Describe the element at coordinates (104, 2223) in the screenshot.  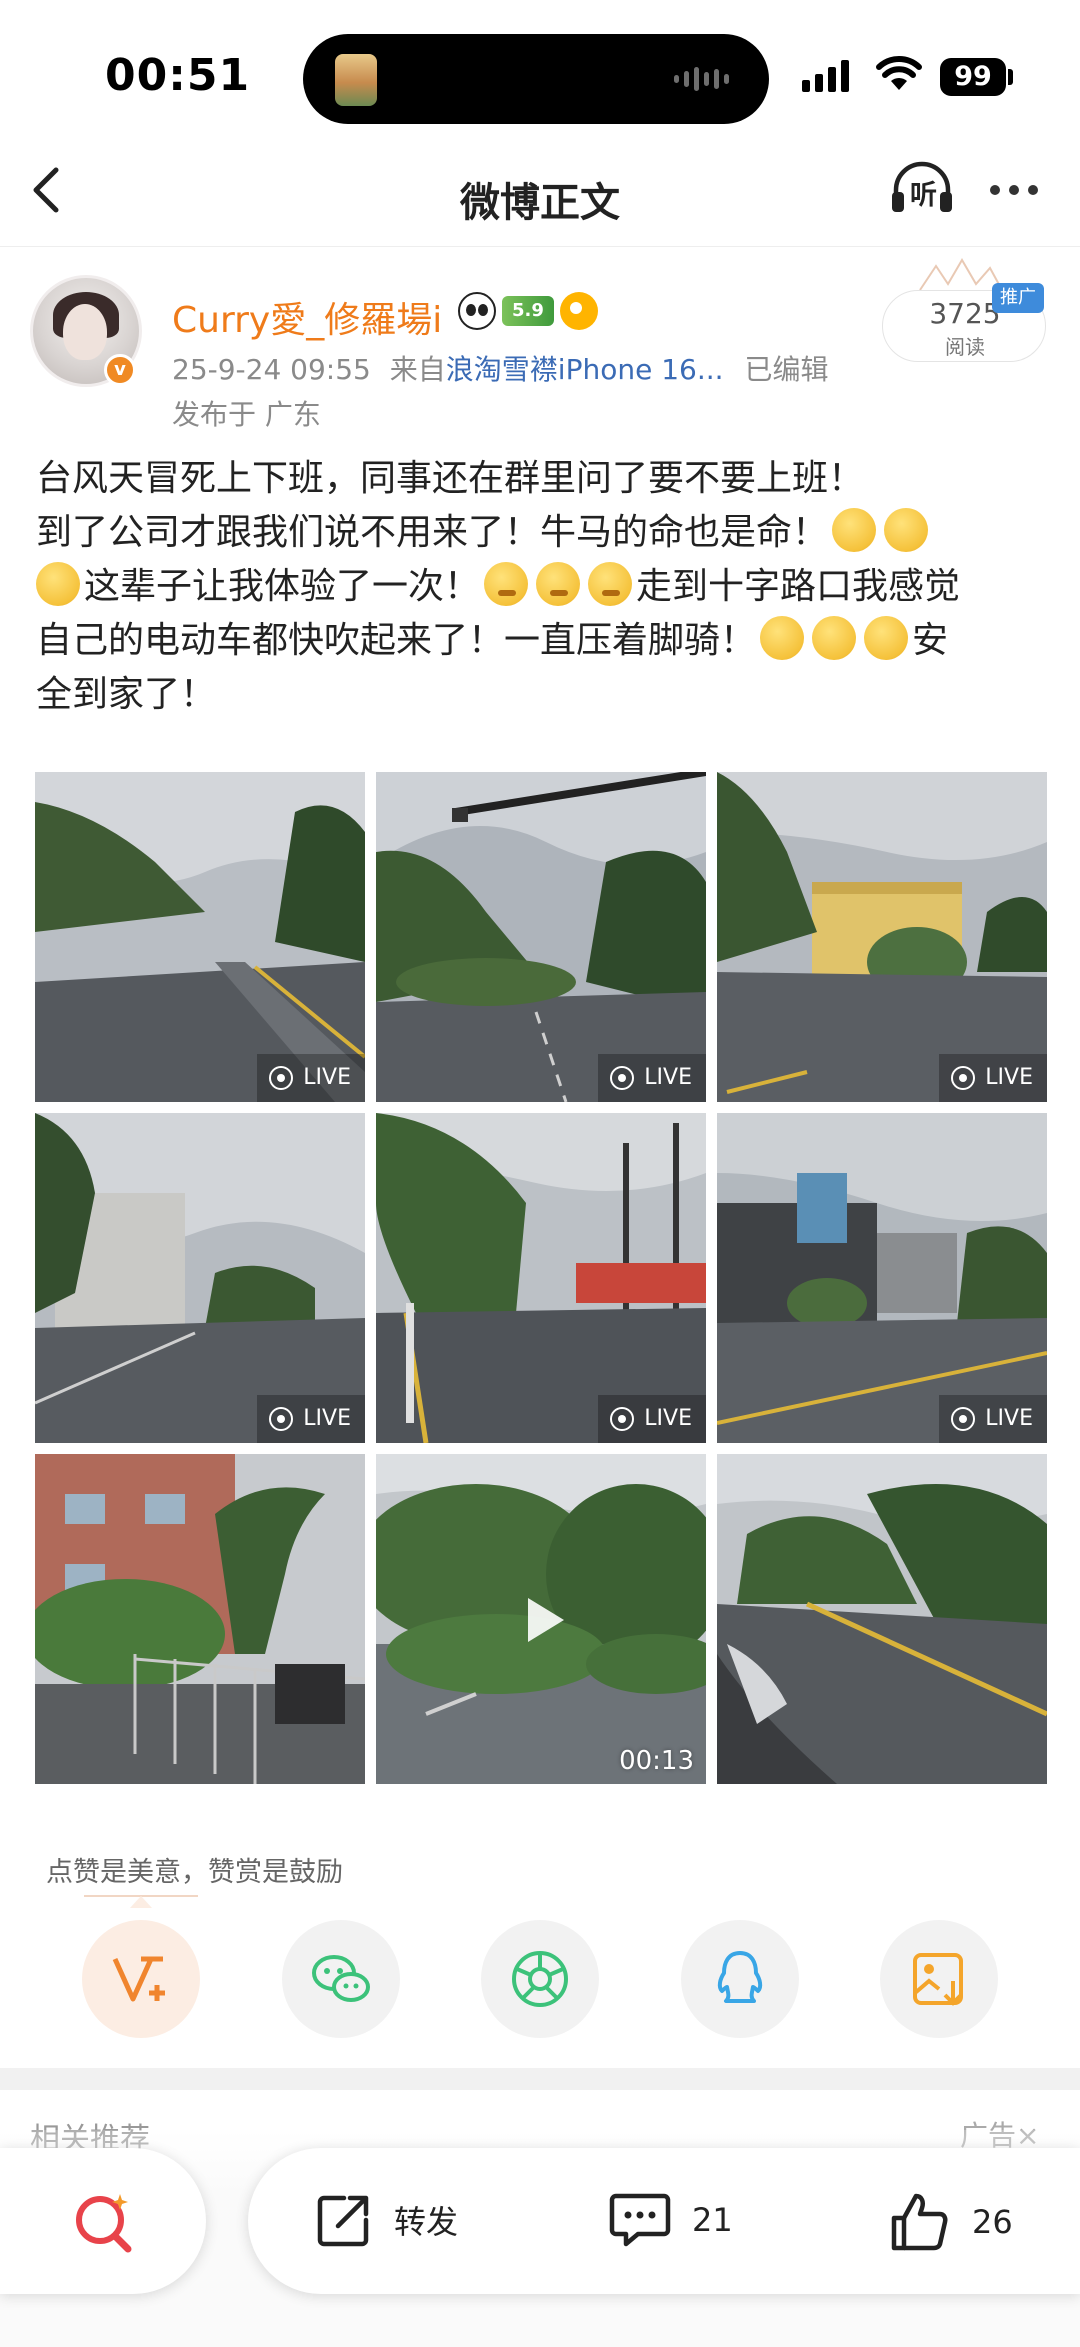
I see `search-icon` at that location.